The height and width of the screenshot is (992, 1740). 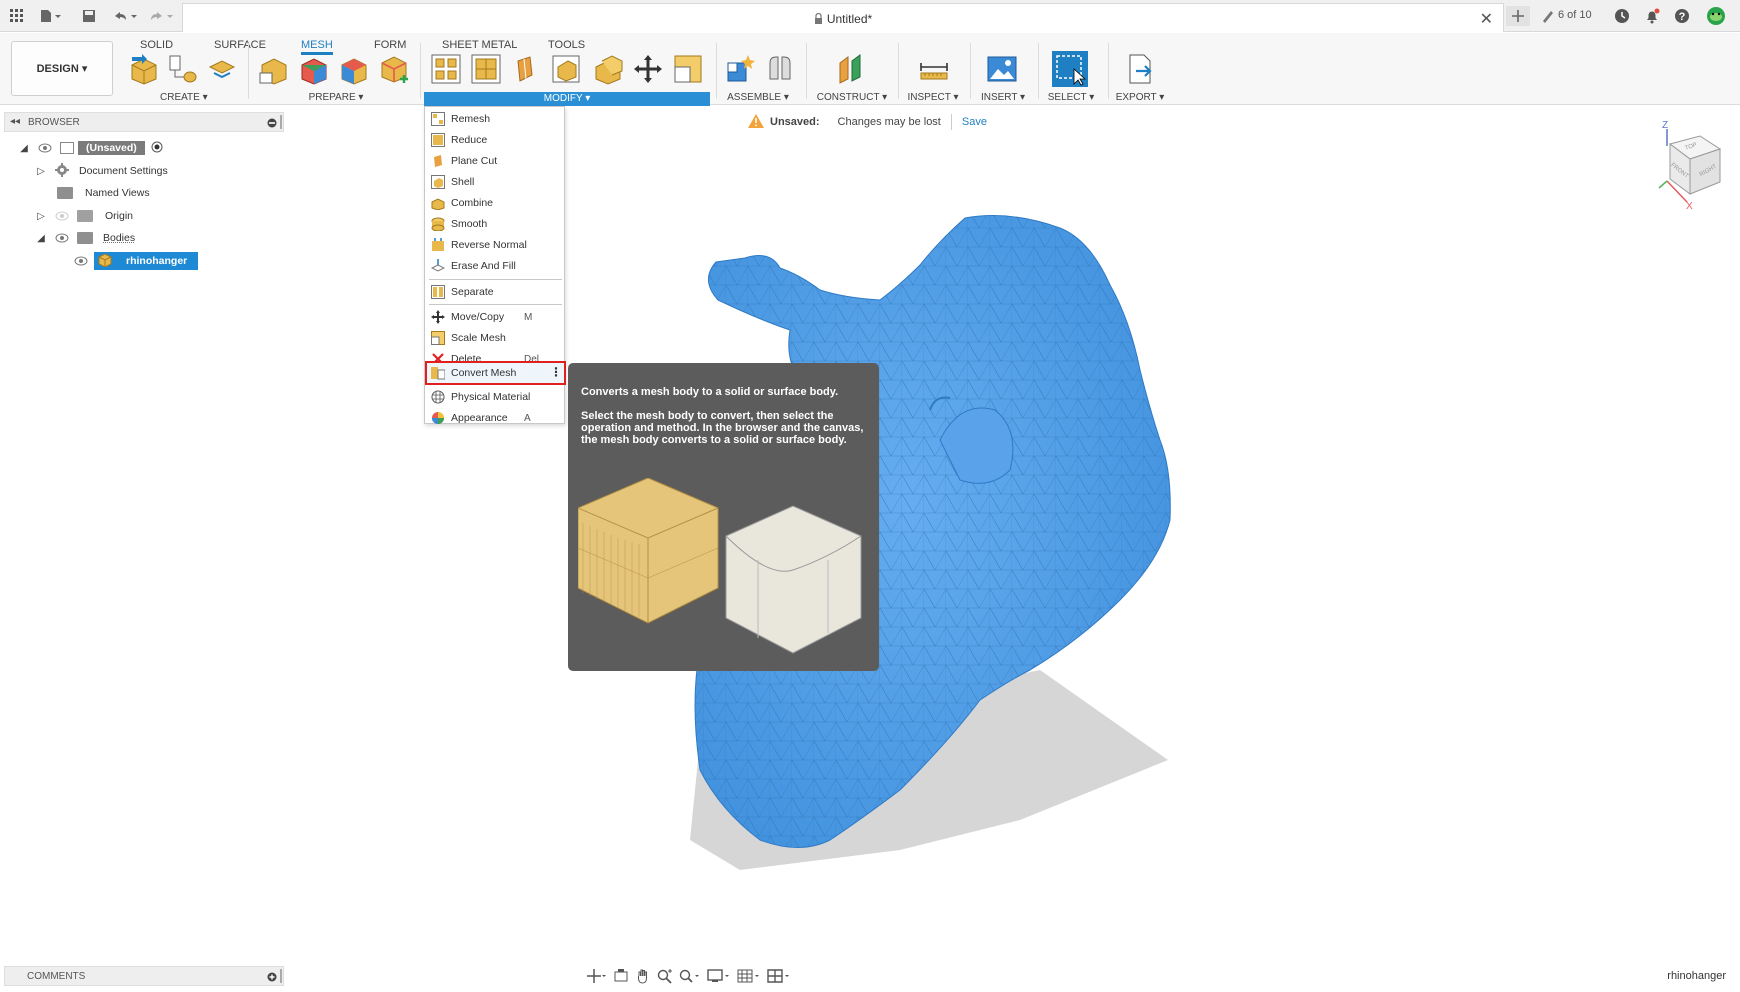 What do you see at coordinates (1140, 69) in the screenshot?
I see `export-icon` at bounding box center [1140, 69].